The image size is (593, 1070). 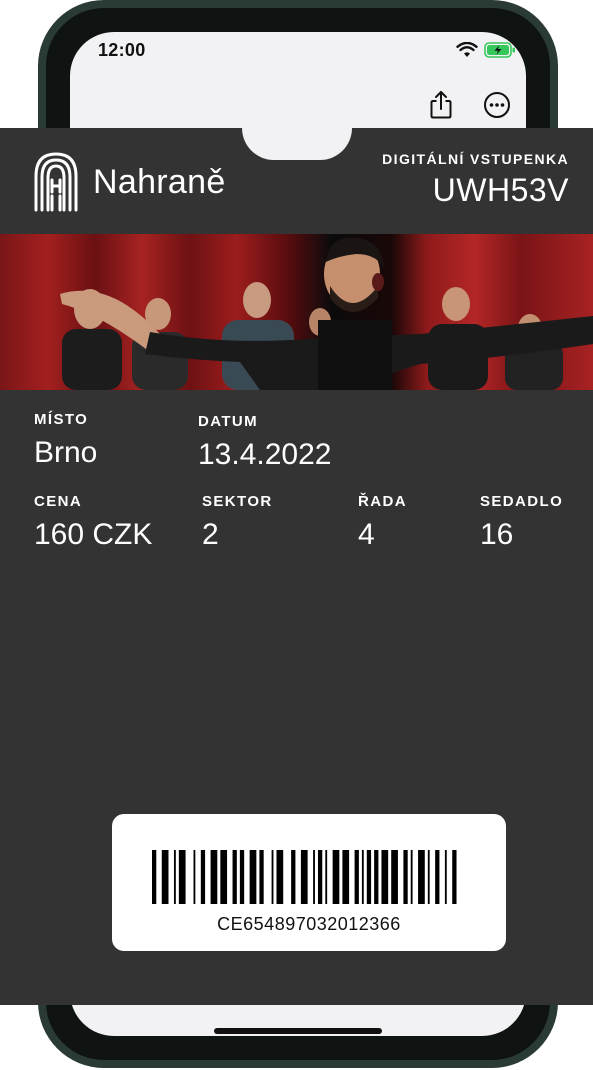 I want to click on ticket-notch, so click(x=297, y=144).